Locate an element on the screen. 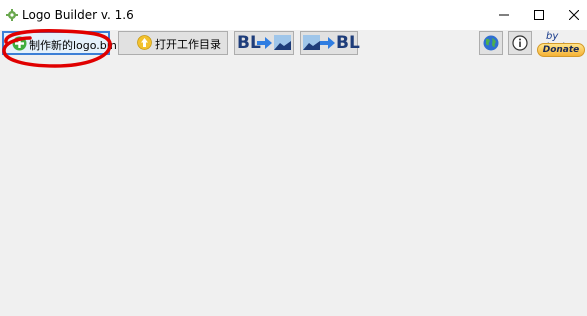 Image resolution: width=587 pixels, height=316 pixels. open-directory-button: 打开工作目录 is located at coordinates (173, 43).